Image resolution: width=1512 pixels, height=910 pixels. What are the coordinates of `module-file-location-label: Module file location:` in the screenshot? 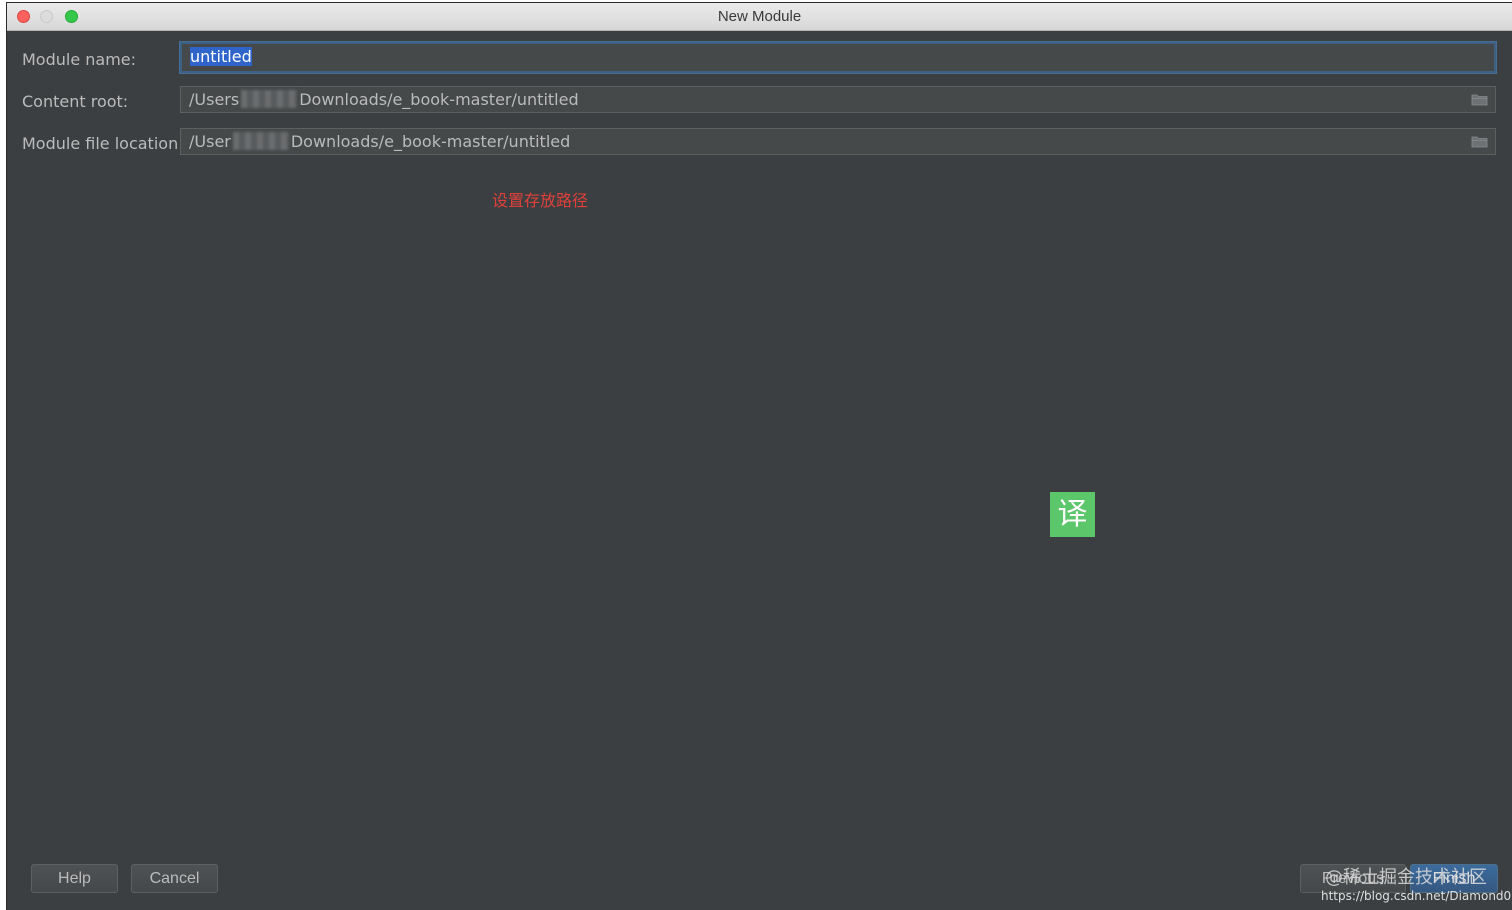 It's located at (103, 143).